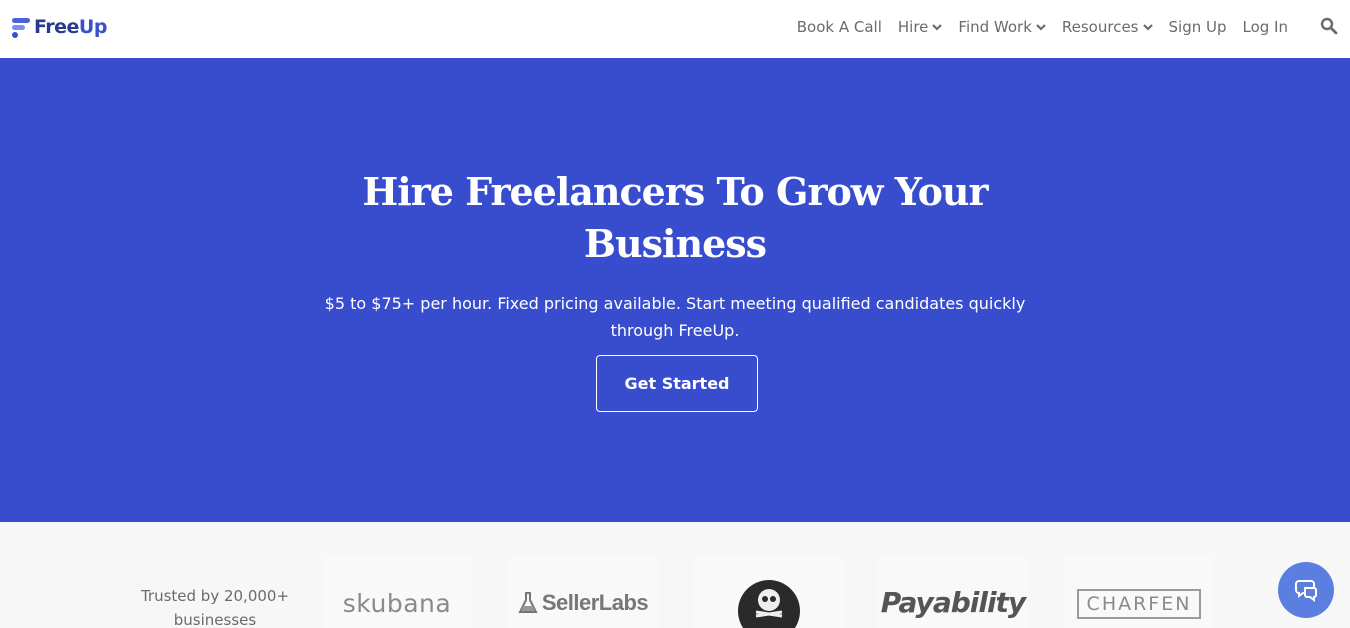  What do you see at coordinates (1266, 27) in the screenshot?
I see `nav-log-in: Log In` at bounding box center [1266, 27].